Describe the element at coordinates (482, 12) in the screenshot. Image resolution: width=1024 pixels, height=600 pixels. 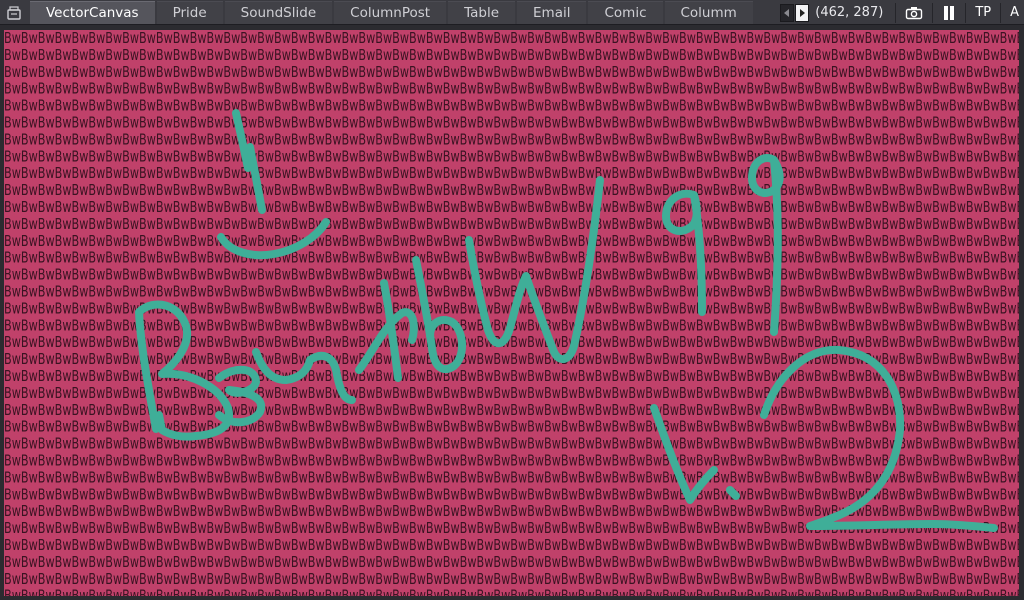
I see `tab-table: Table` at that location.